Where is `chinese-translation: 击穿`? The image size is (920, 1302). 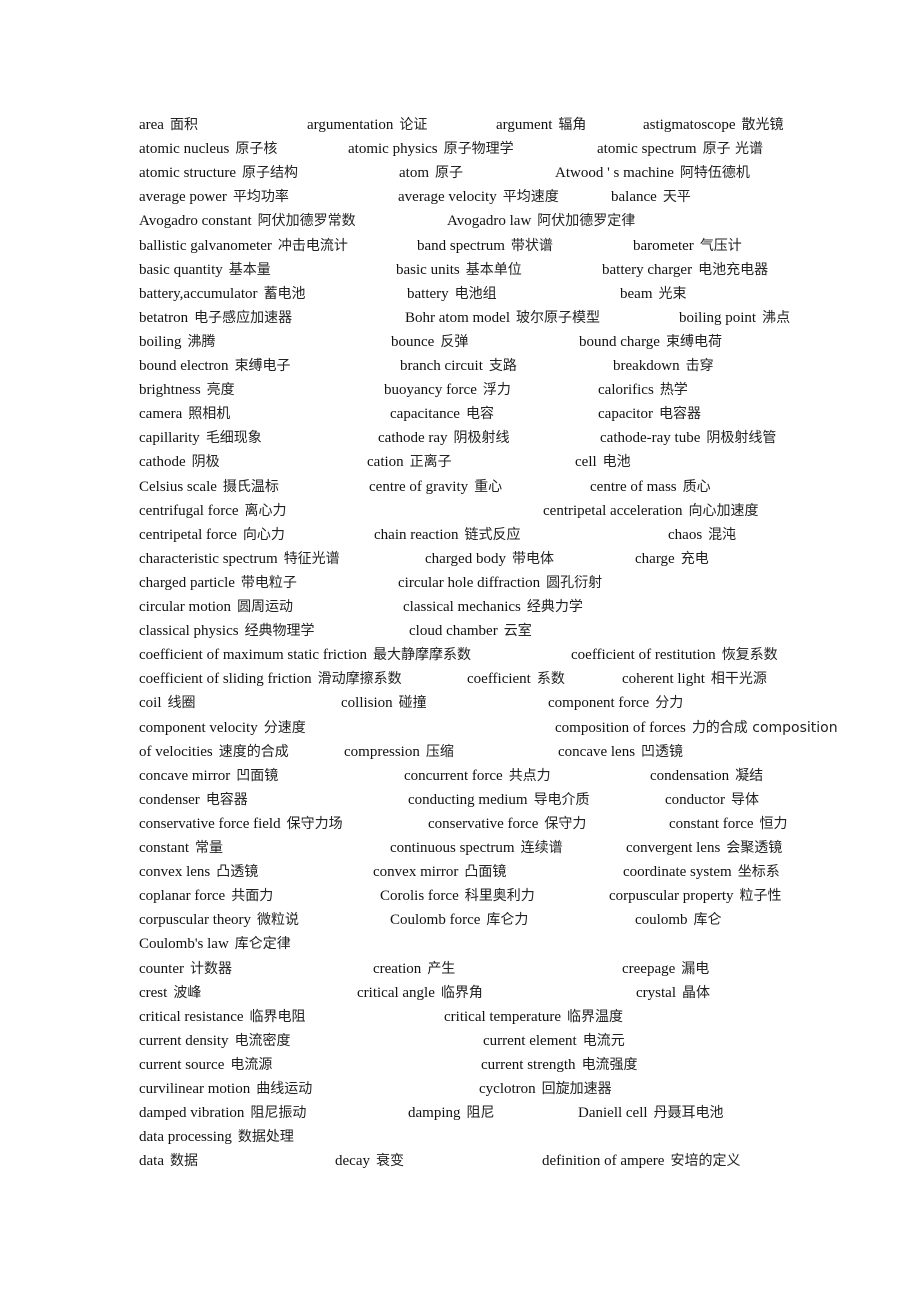
chinese-translation: 击穿 is located at coordinates (699, 366).